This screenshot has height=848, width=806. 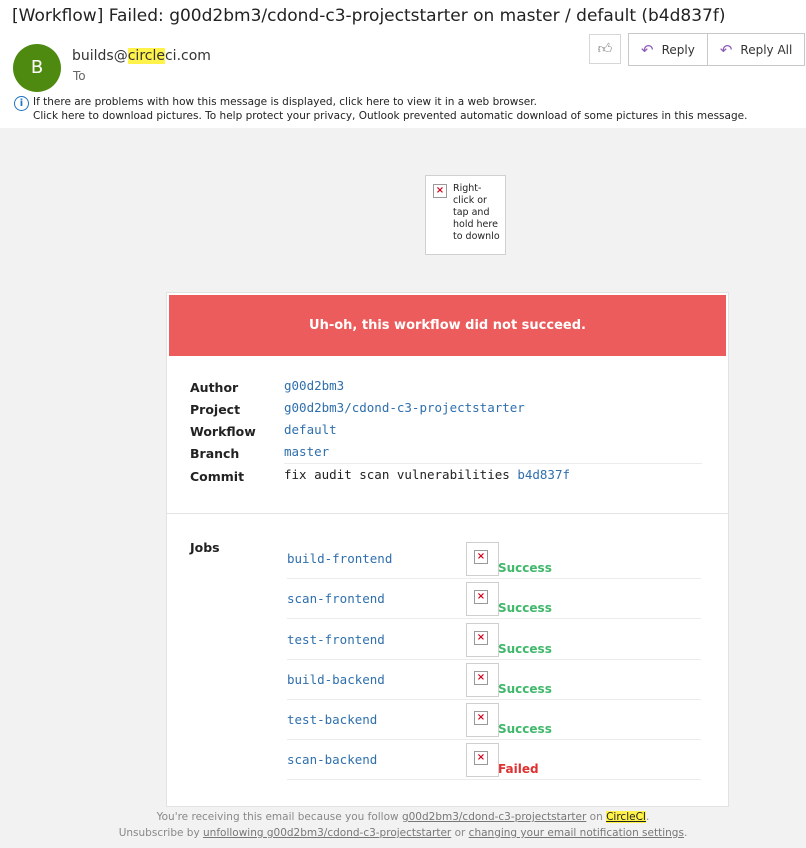 What do you see at coordinates (100, 56) in the screenshot?
I see `sender-address-prefix: builds@` at bounding box center [100, 56].